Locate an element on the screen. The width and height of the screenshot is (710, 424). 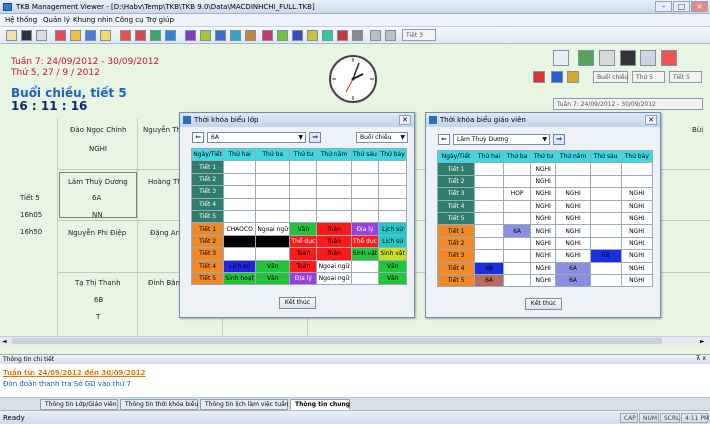
view-a-icon is located at coordinates (557, 77).